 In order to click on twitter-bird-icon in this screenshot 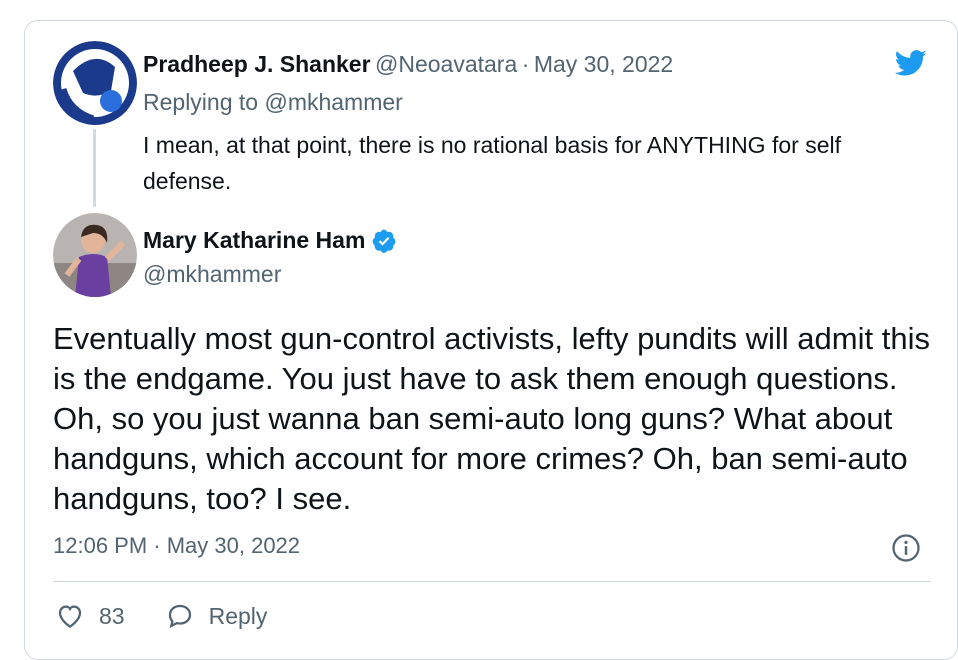, I will do `click(911, 63)`.